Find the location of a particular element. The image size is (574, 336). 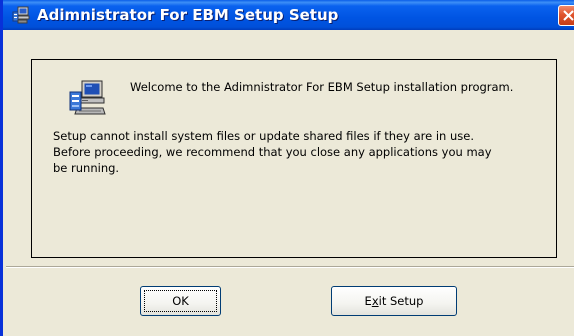

exit-label-mnemonic: x is located at coordinates (375, 301).